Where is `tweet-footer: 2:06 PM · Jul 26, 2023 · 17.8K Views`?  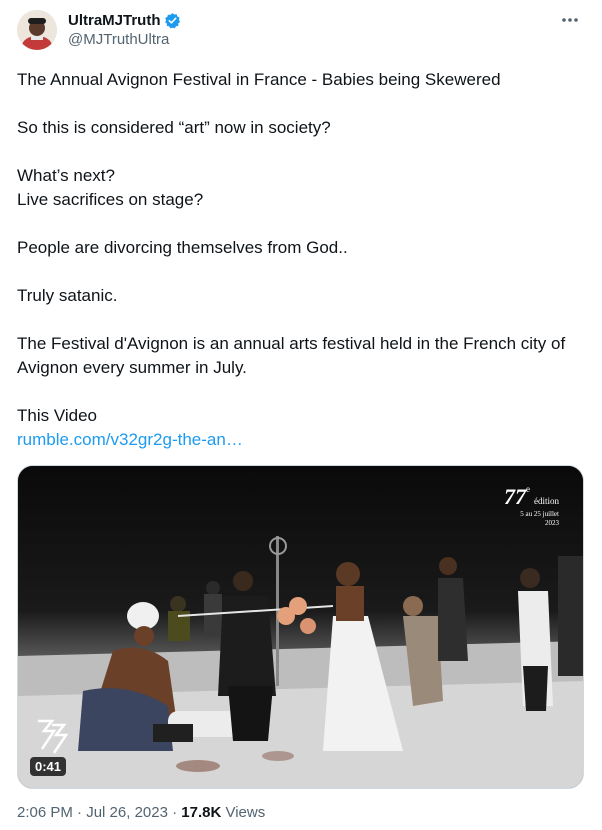 tweet-footer: 2:06 PM · Jul 26, 2023 · 17.8K Views is located at coordinates (141, 812).